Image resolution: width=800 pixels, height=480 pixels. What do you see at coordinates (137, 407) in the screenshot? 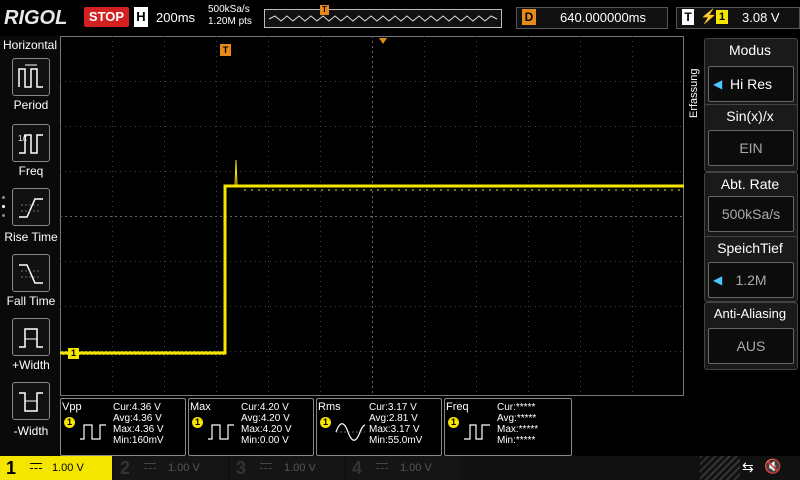
I see `measurement-cur: Cur:4.36 V` at bounding box center [137, 407].